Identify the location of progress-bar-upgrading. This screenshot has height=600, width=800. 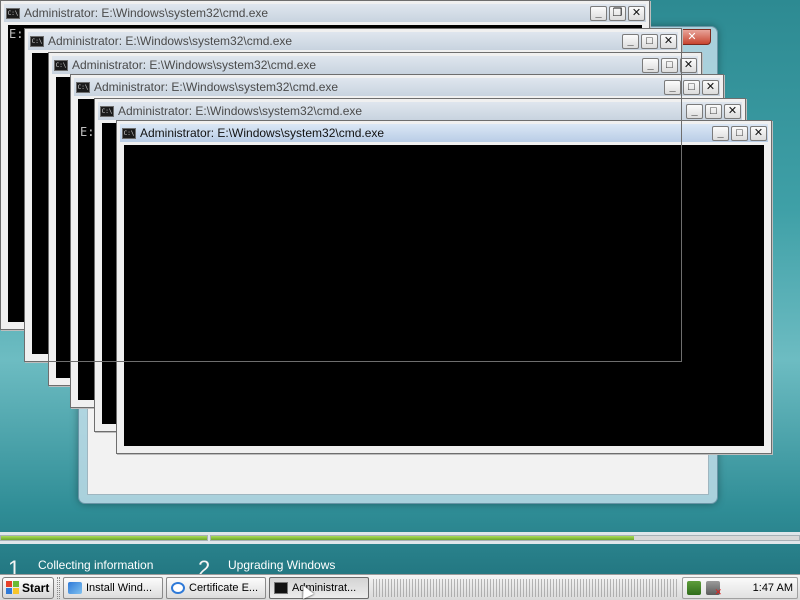
(505, 538).